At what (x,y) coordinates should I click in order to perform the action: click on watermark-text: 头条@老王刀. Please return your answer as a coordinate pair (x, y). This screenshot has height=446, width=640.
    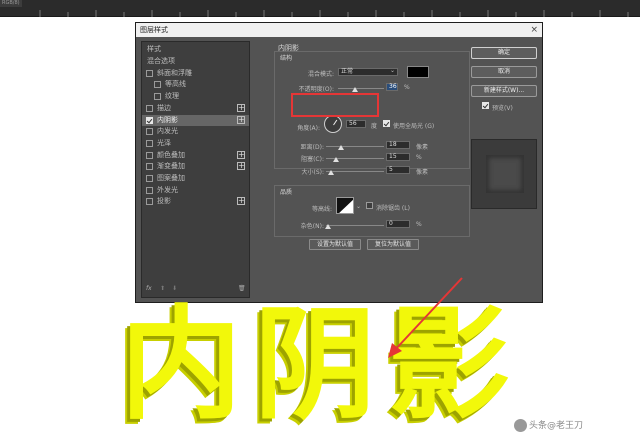
    Looking at the image, I should click on (556, 426).